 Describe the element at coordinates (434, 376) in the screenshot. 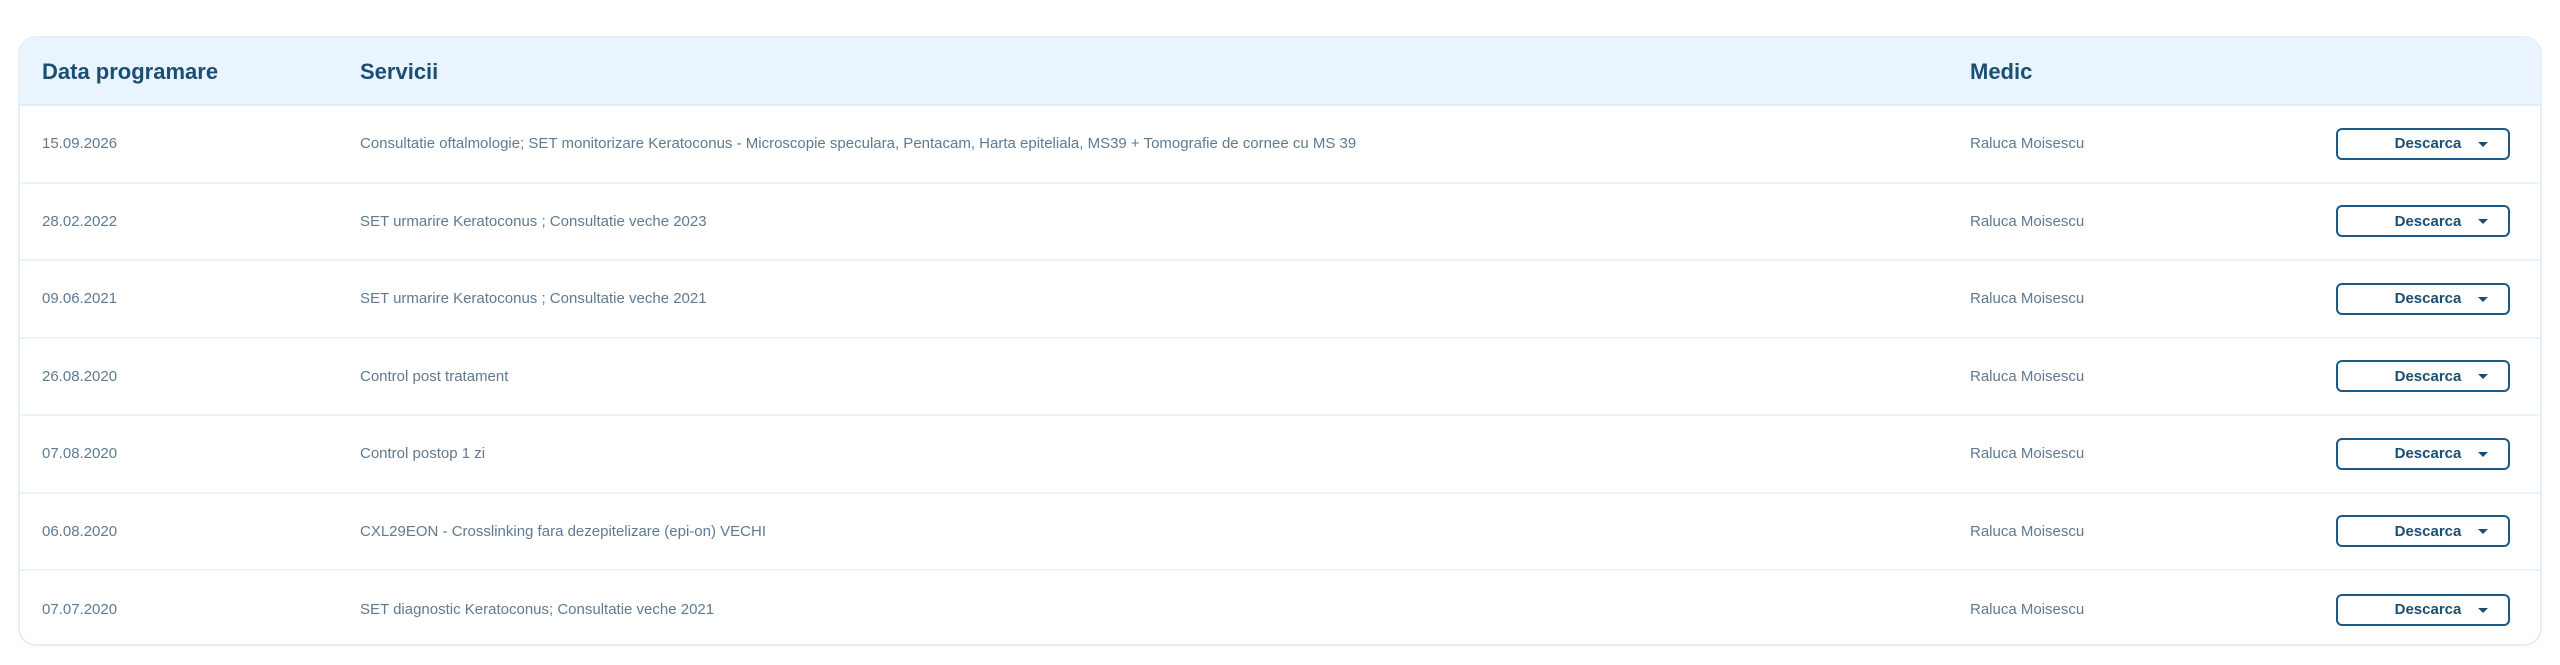

I see `row-services: Control post tratament` at that location.